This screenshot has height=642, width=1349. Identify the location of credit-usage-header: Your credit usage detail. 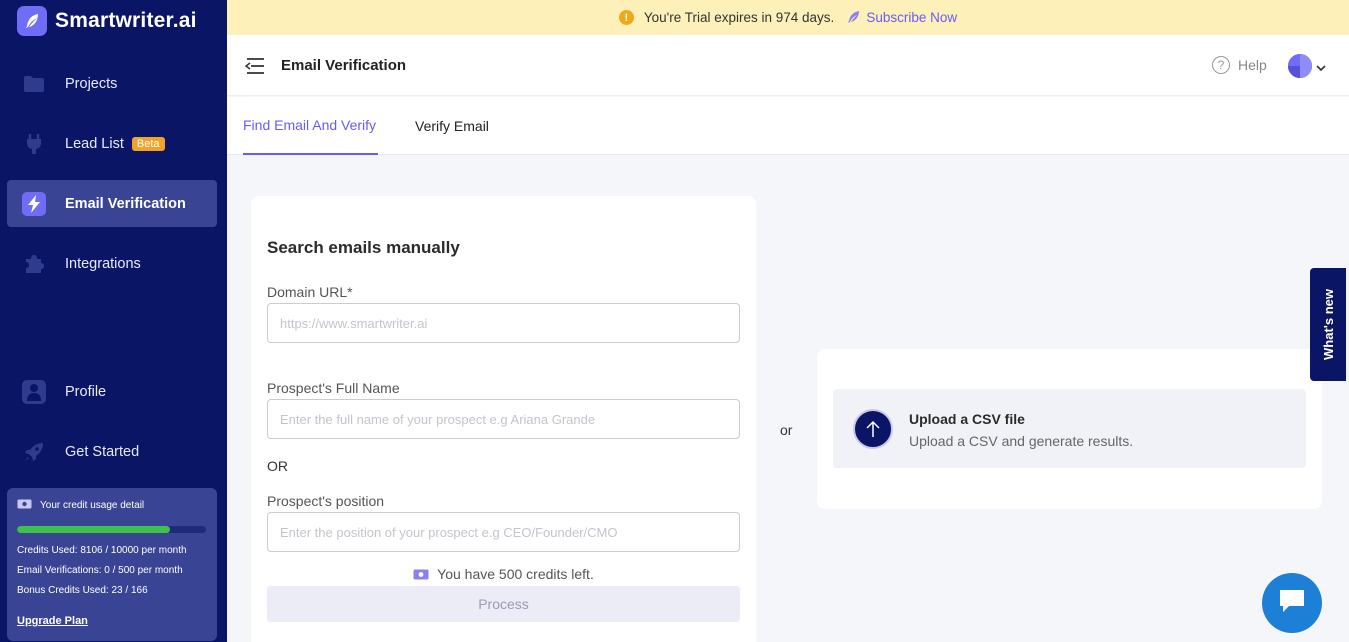
(112, 505).